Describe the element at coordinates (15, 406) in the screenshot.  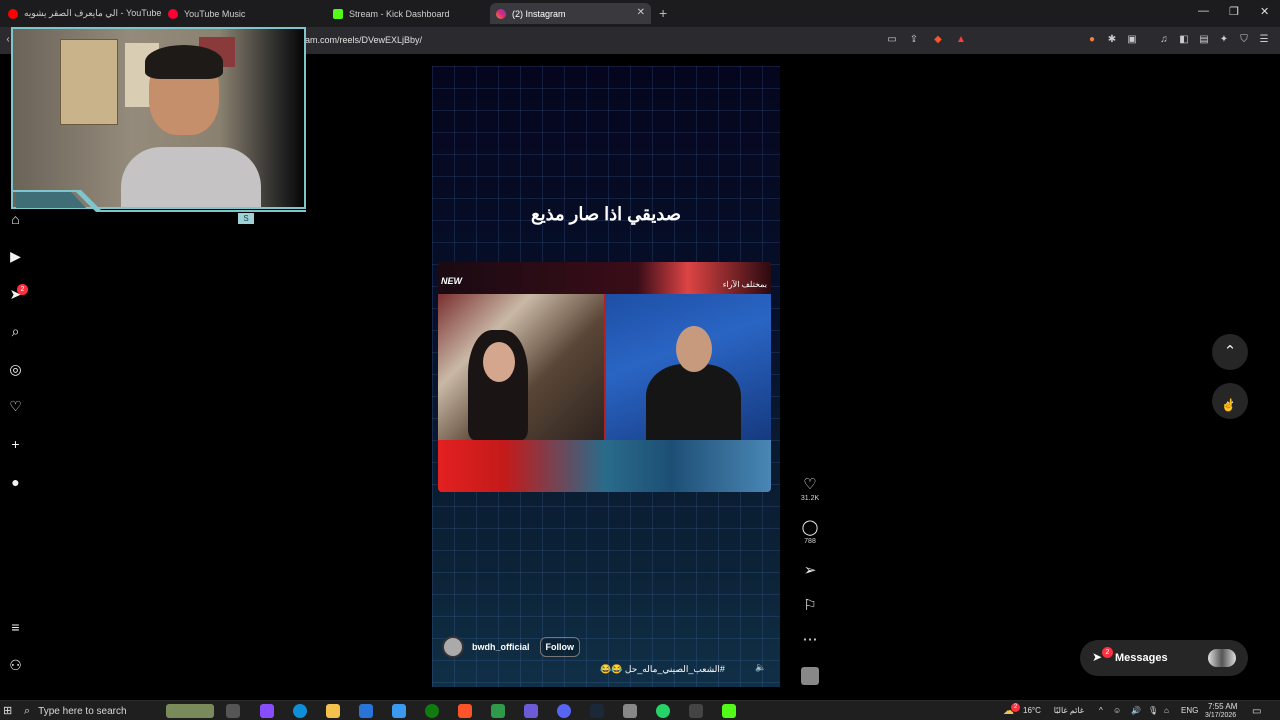
I see `notifications-heart-icon: ♡` at that location.